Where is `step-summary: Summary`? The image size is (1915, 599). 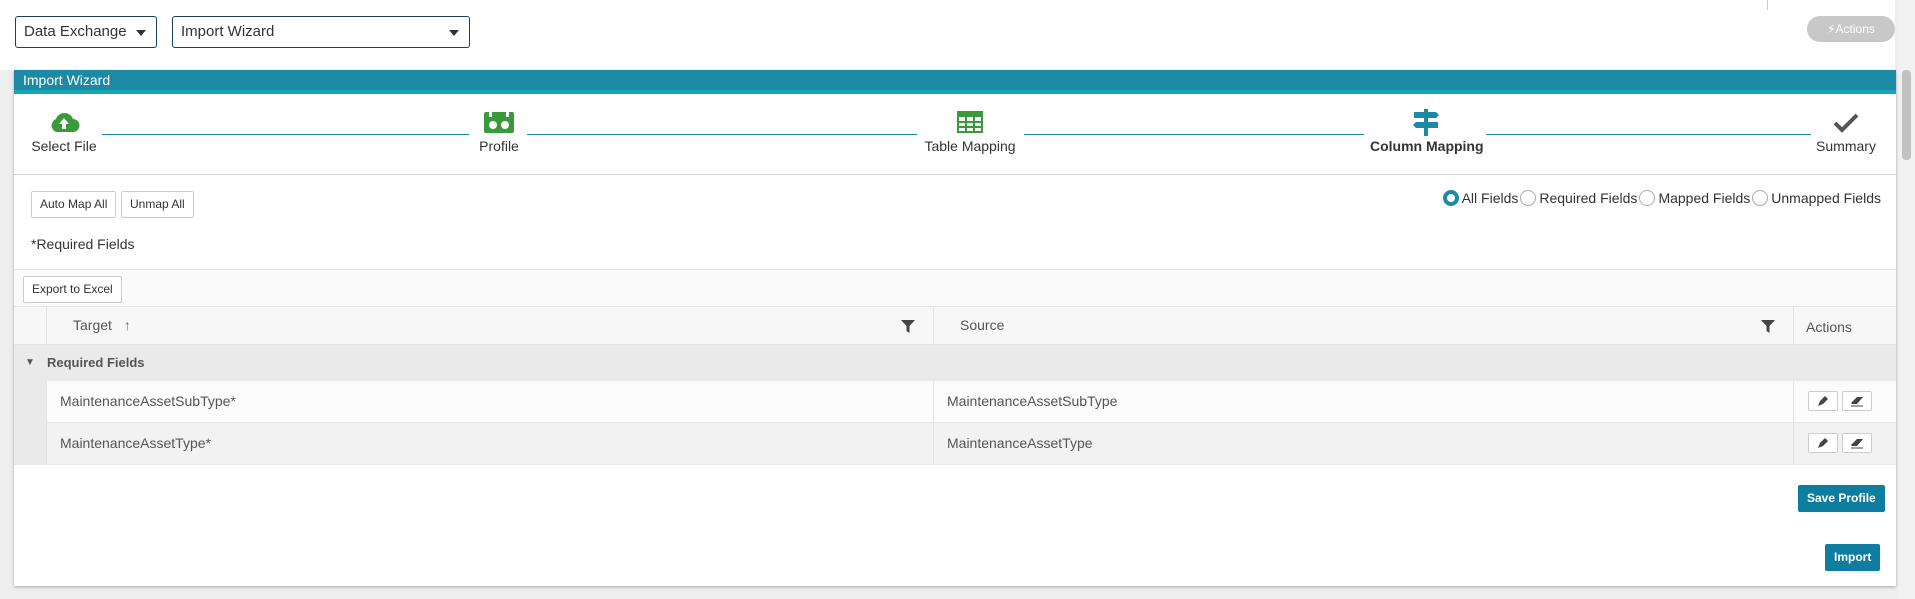
step-summary: Summary is located at coordinates (1846, 124).